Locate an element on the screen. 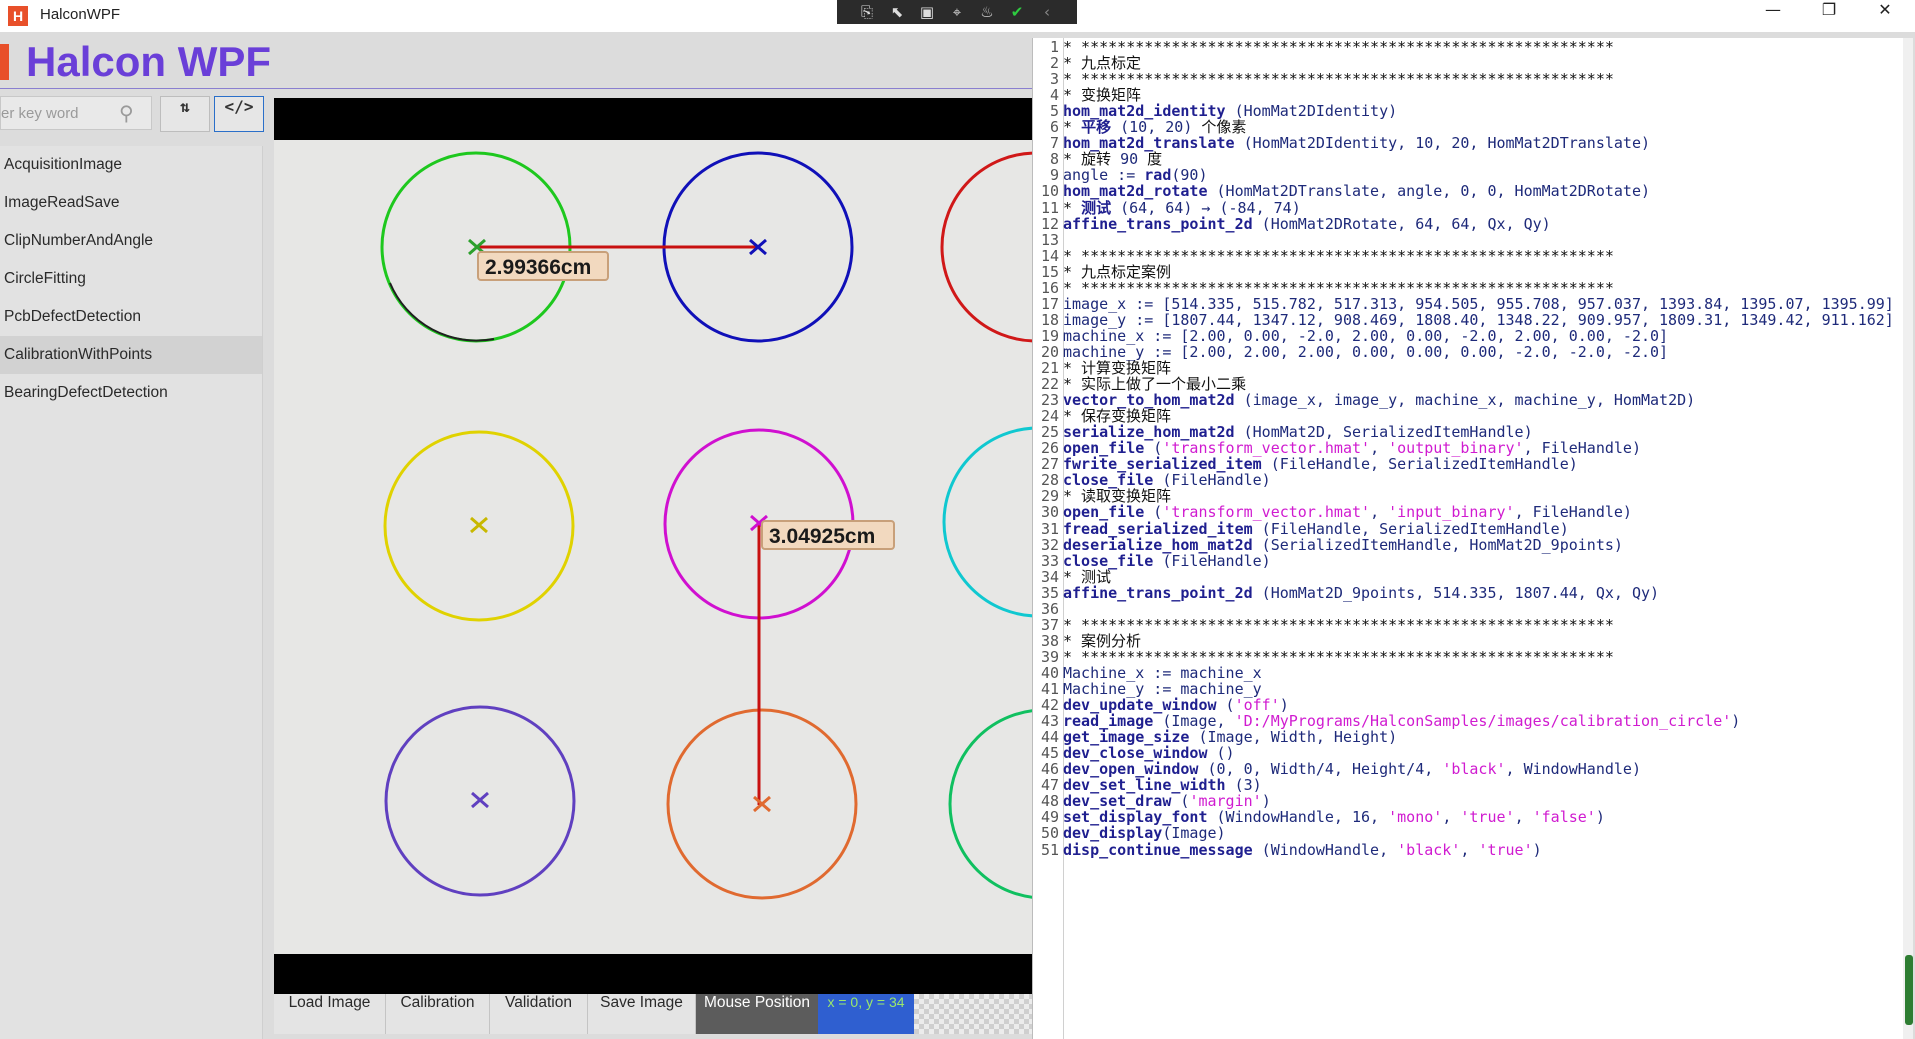 The width and height of the screenshot is (1915, 1039). image-letterbox-bottom is located at coordinates (653, 974).